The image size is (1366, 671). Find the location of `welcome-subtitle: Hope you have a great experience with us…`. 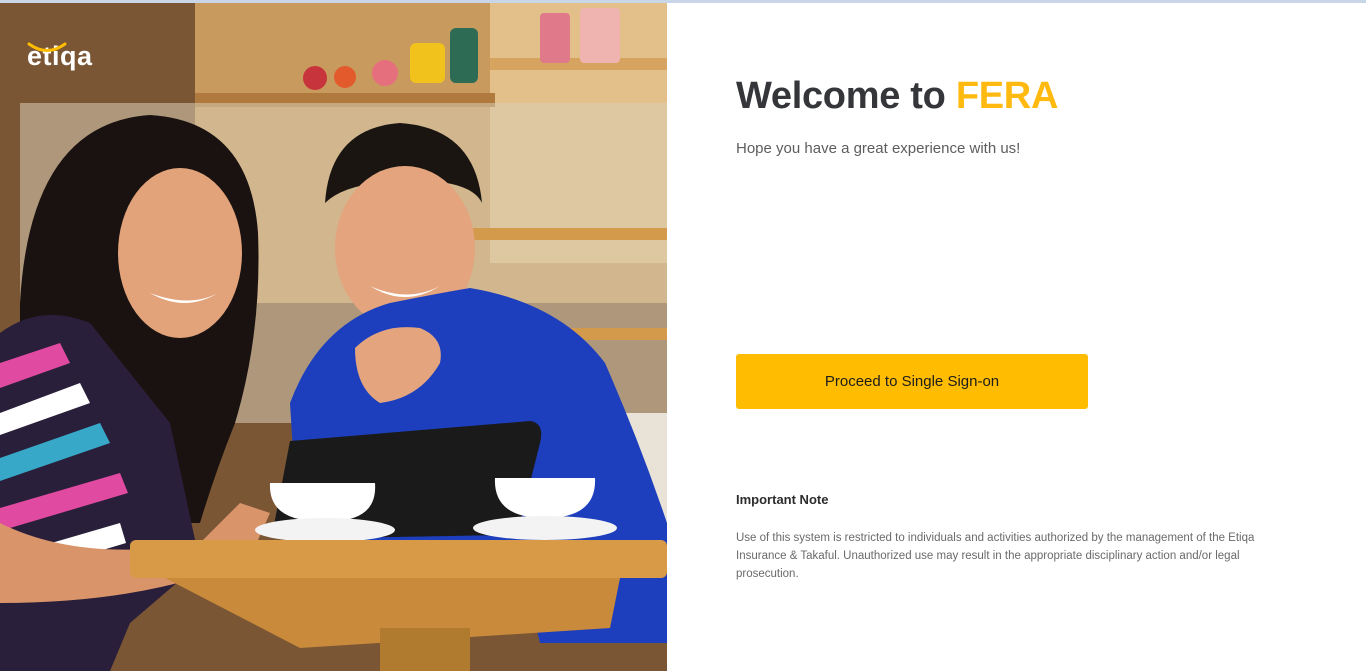

welcome-subtitle: Hope you have a great experience with us… is located at coordinates (878, 148).